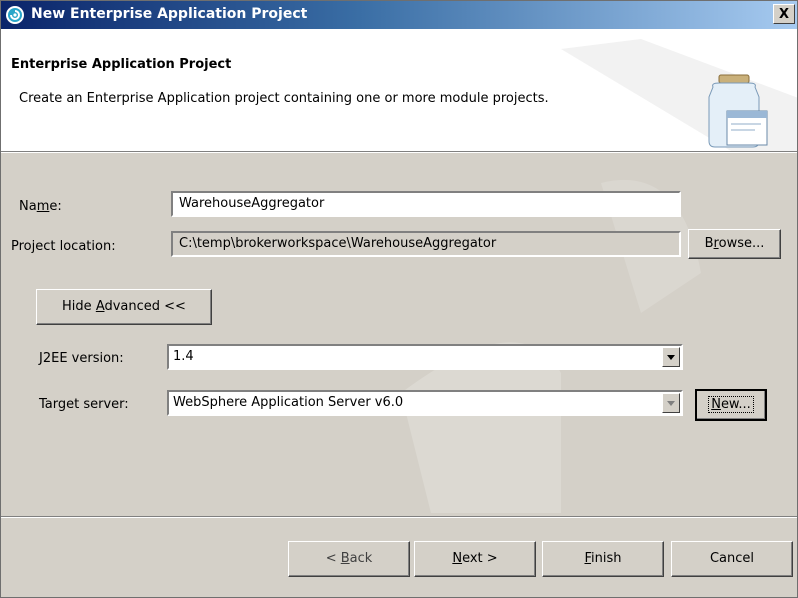 This screenshot has height=598, width=798. Describe the element at coordinates (425, 403) in the screenshot. I see `target-server-select: WebSphere Application Server v6.0` at that location.